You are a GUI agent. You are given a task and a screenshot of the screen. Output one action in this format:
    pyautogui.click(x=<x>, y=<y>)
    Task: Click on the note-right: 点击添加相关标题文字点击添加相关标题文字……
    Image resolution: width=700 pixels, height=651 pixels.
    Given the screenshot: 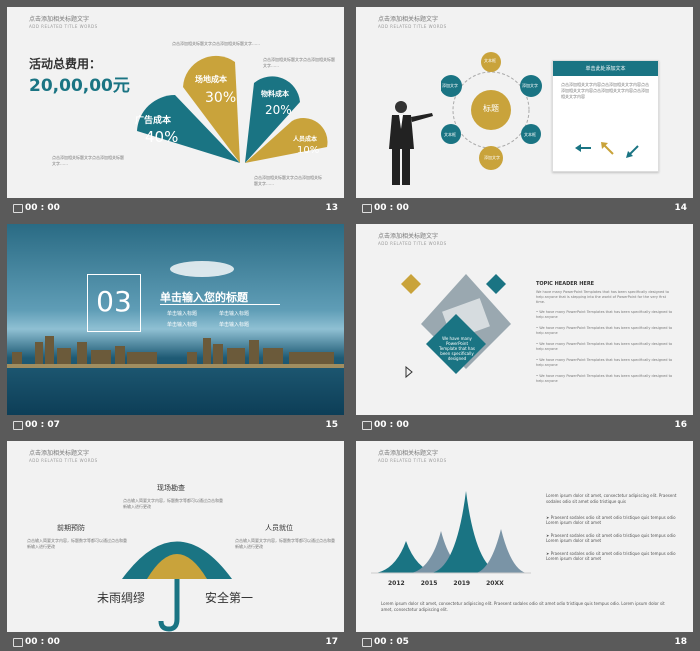 What is the action you would take?
    pyautogui.click(x=299, y=62)
    